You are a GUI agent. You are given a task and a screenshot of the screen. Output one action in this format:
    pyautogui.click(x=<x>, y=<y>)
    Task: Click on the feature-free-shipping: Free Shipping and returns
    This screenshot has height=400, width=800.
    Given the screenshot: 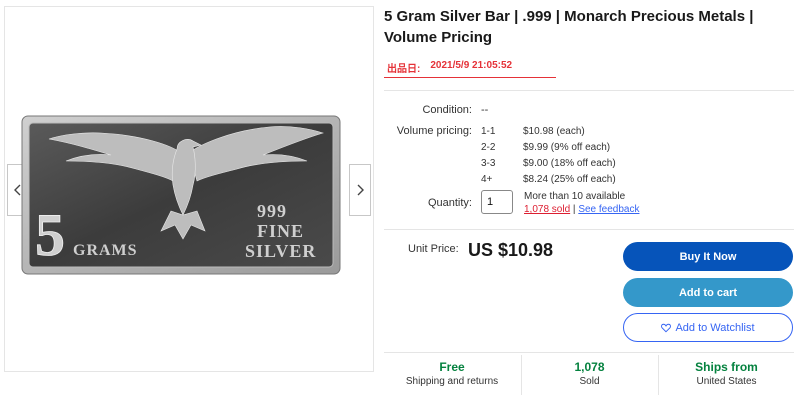 What is the action you would take?
    pyautogui.click(x=452, y=375)
    